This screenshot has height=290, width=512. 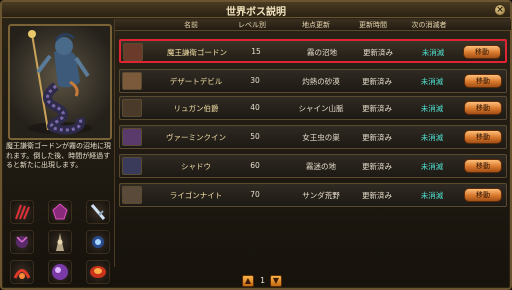 I want to click on boss-level: 70, so click(x=255, y=194).